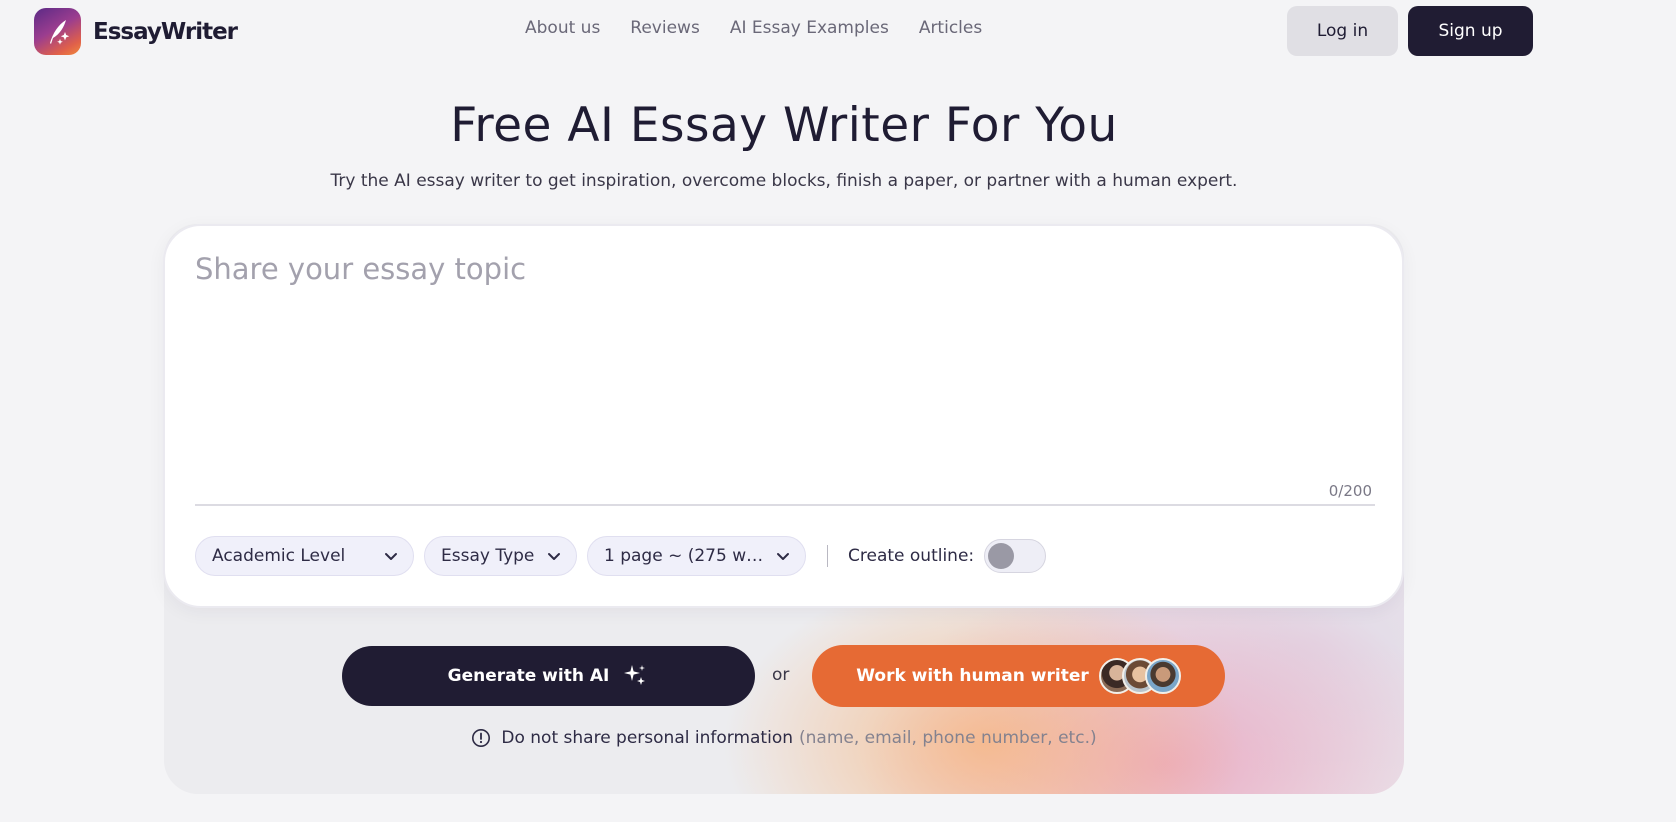 The image size is (1676, 822). What do you see at coordinates (528, 676) in the screenshot?
I see `generate-button-label: Generate with AI` at bounding box center [528, 676].